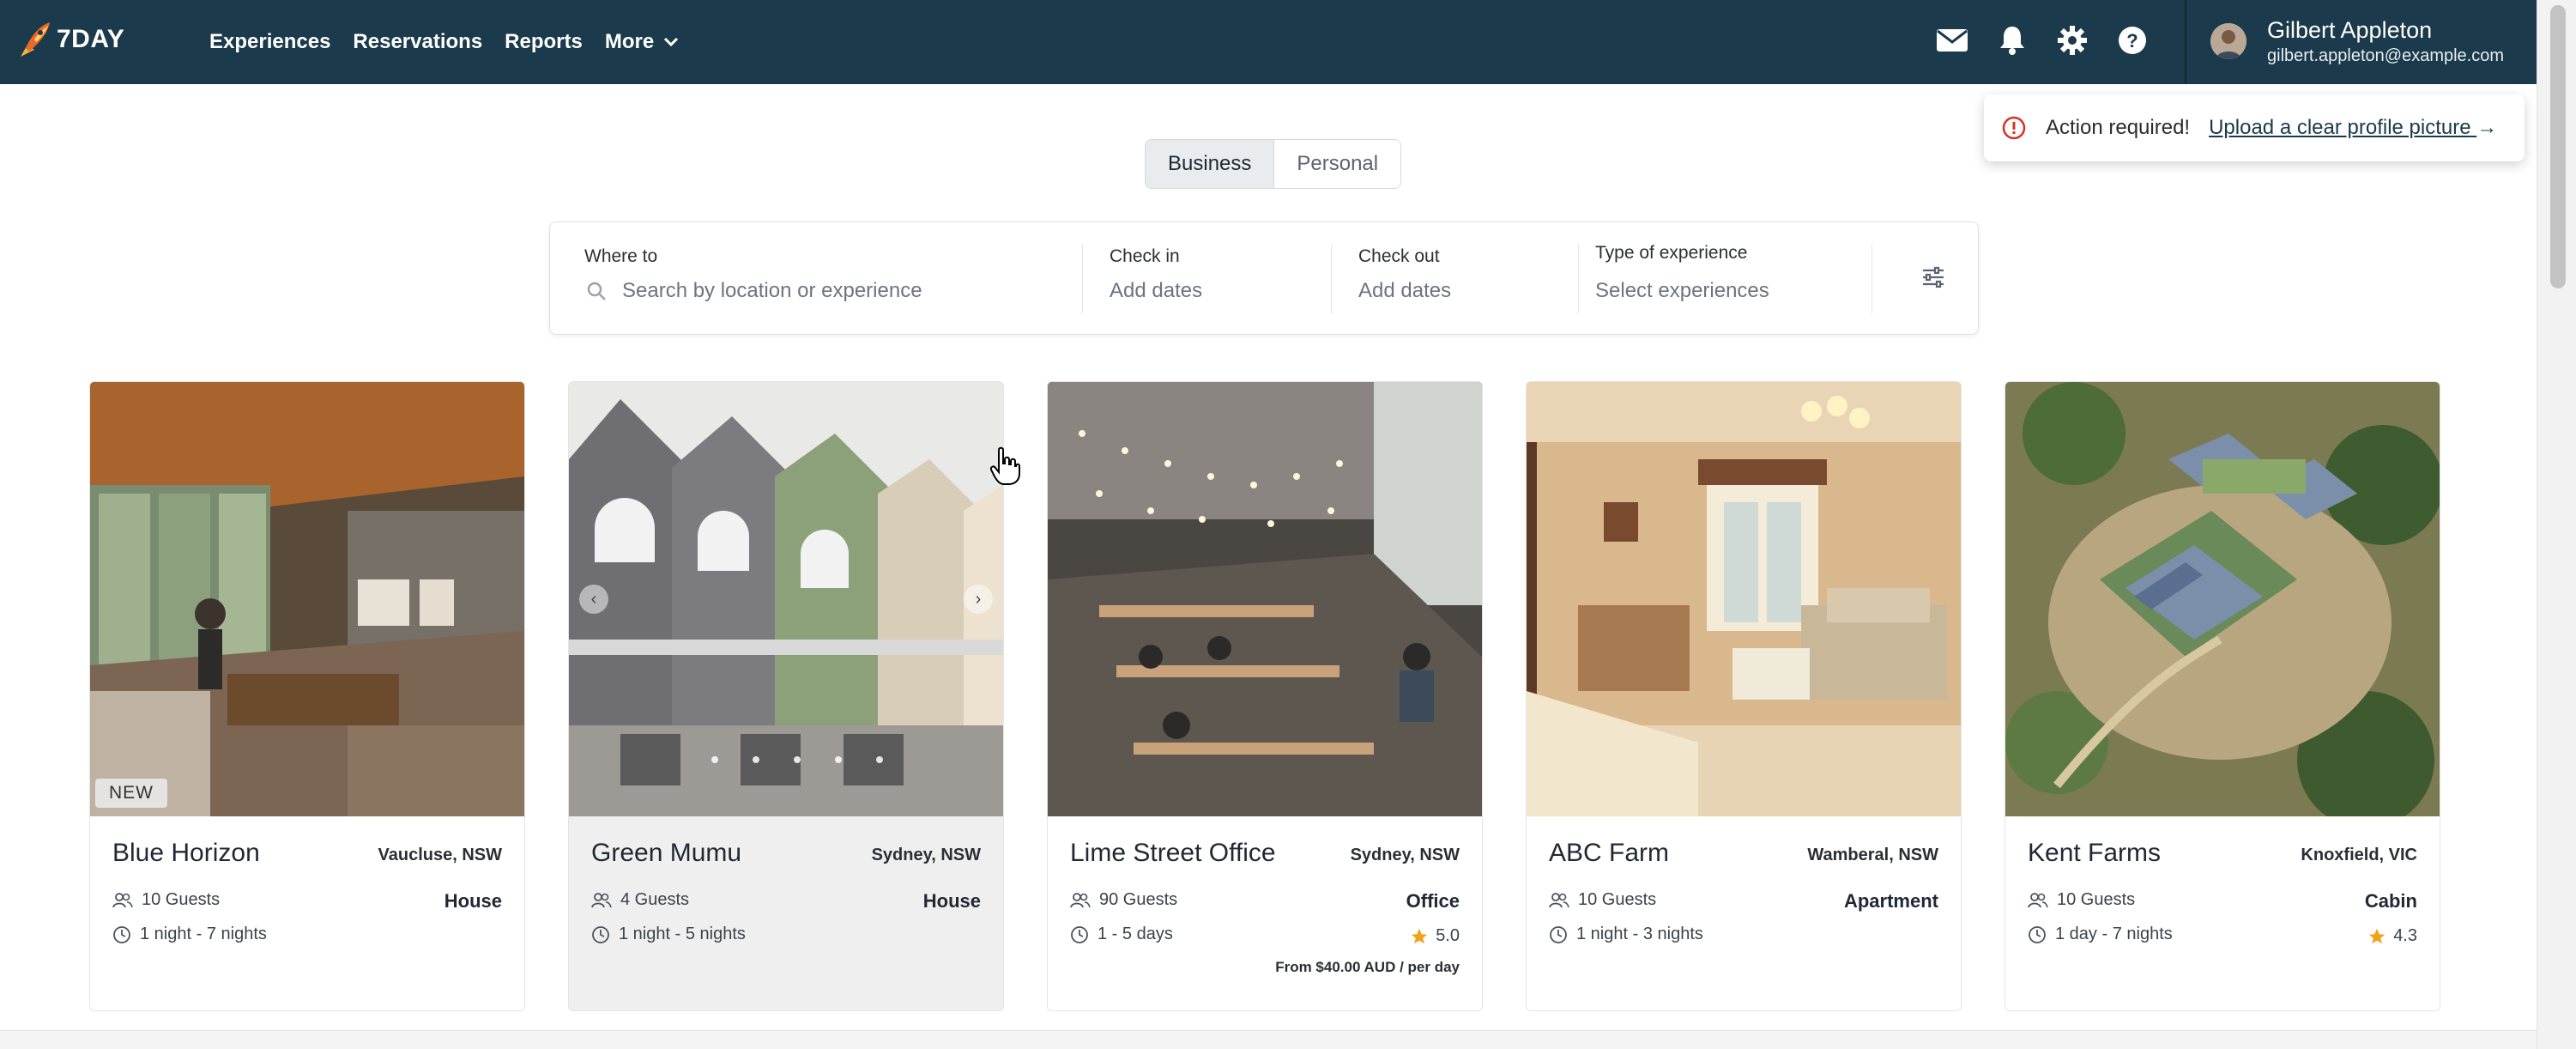 Image resolution: width=2576 pixels, height=1049 pixels. Describe the element at coordinates (544, 42) in the screenshot. I see `nav-reports: Reports` at that location.